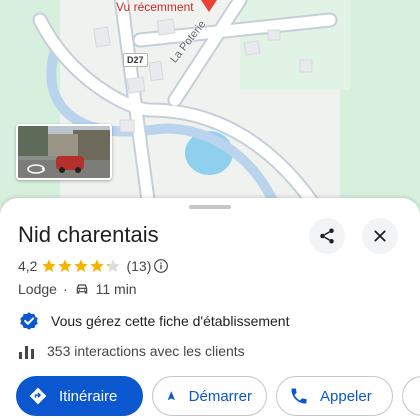 The image size is (420, 420). What do you see at coordinates (346, 396) in the screenshot?
I see `call-label: Appeler` at bounding box center [346, 396].